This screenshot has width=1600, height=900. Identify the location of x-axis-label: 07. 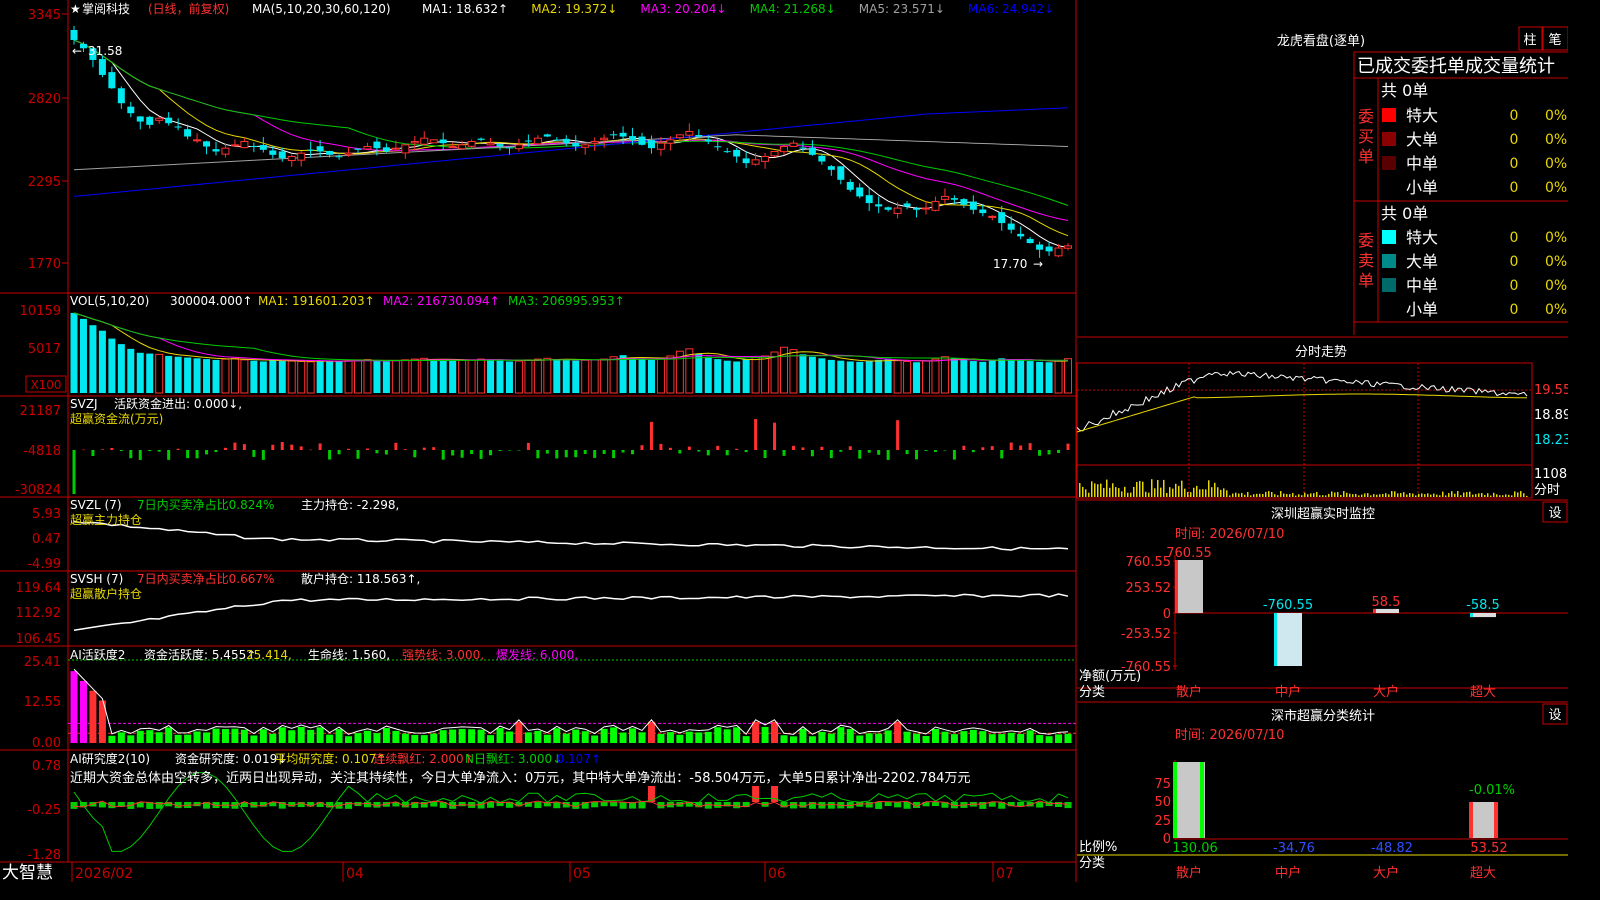
(1005, 874).